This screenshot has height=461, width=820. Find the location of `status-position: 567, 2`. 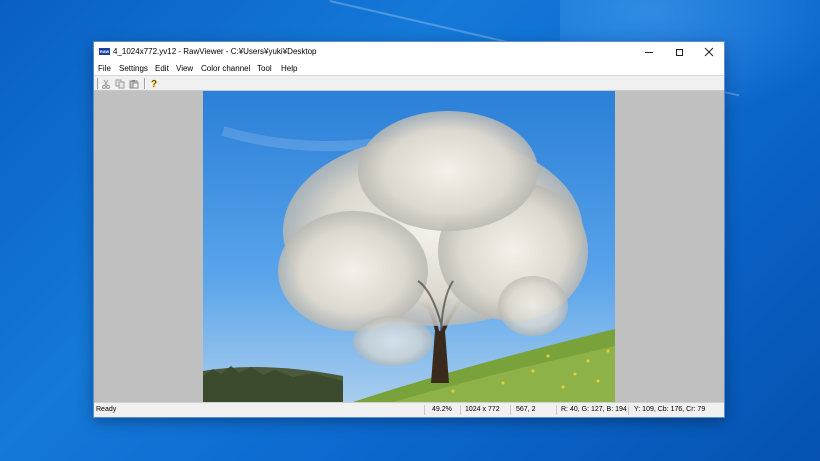

status-position: 567, 2 is located at coordinates (526, 409).